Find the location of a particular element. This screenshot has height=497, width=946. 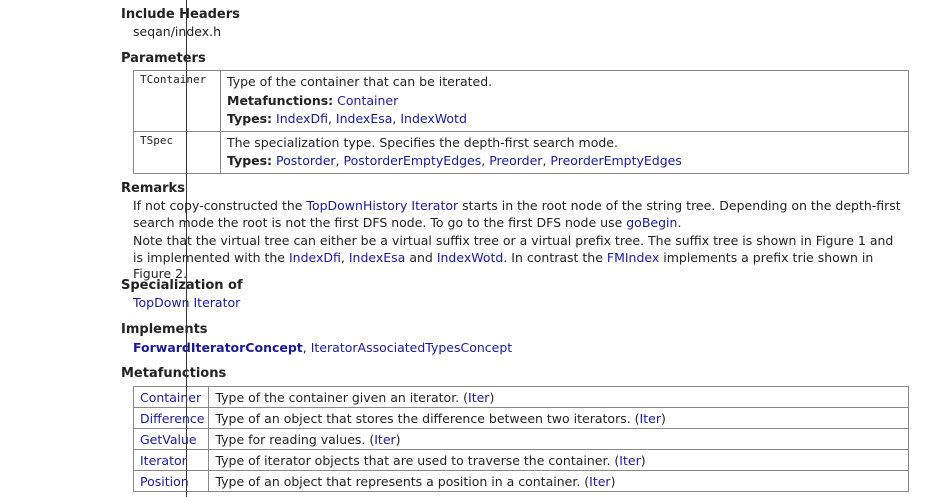

type-link-postorderemptyedges: PostorderEmptyEdges is located at coordinates (413, 160).